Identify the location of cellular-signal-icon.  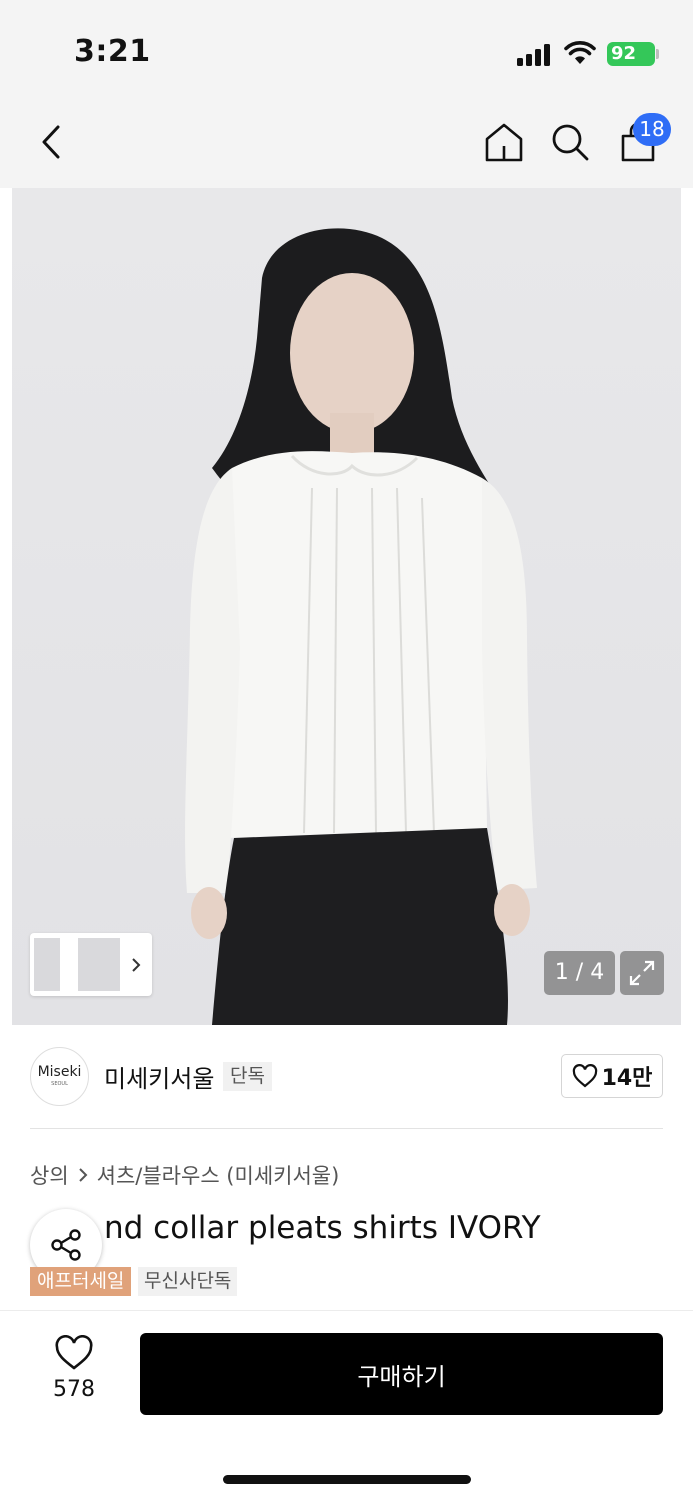
(535, 55).